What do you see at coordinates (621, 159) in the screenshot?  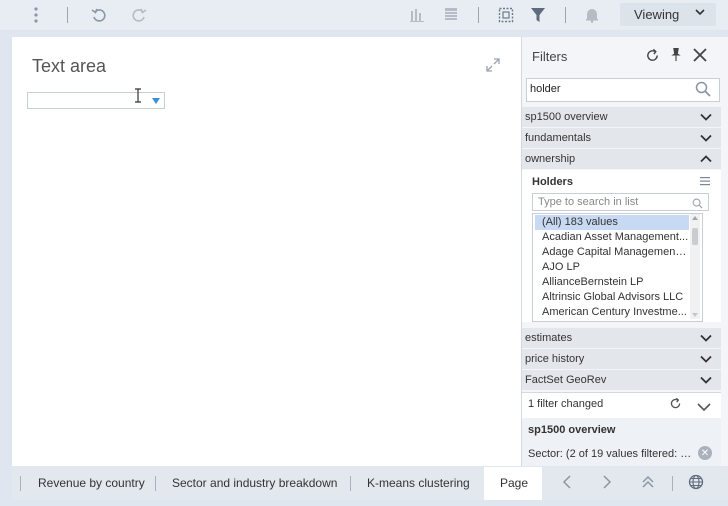 I see `filter-section-ownership: ownership` at bounding box center [621, 159].